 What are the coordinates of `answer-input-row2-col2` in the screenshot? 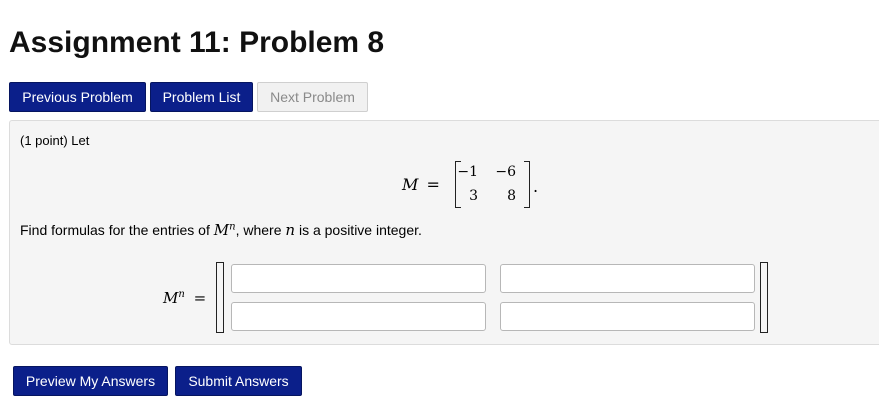 It's located at (627, 316).